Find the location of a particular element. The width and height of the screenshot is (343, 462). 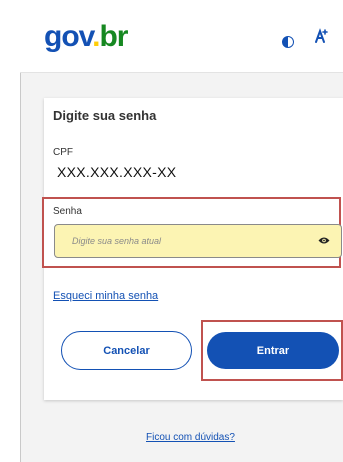

password-input is located at coordinates (198, 241).